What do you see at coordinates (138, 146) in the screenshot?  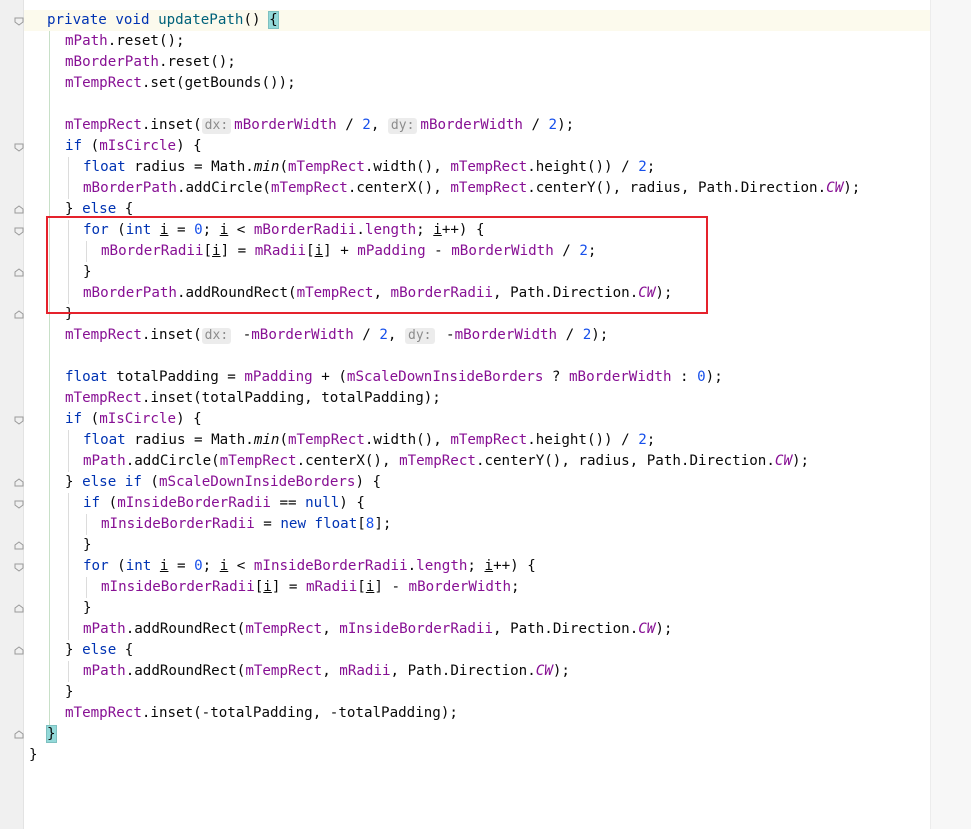 I see `field: mIsCircle` at bounding box center [138, 146].